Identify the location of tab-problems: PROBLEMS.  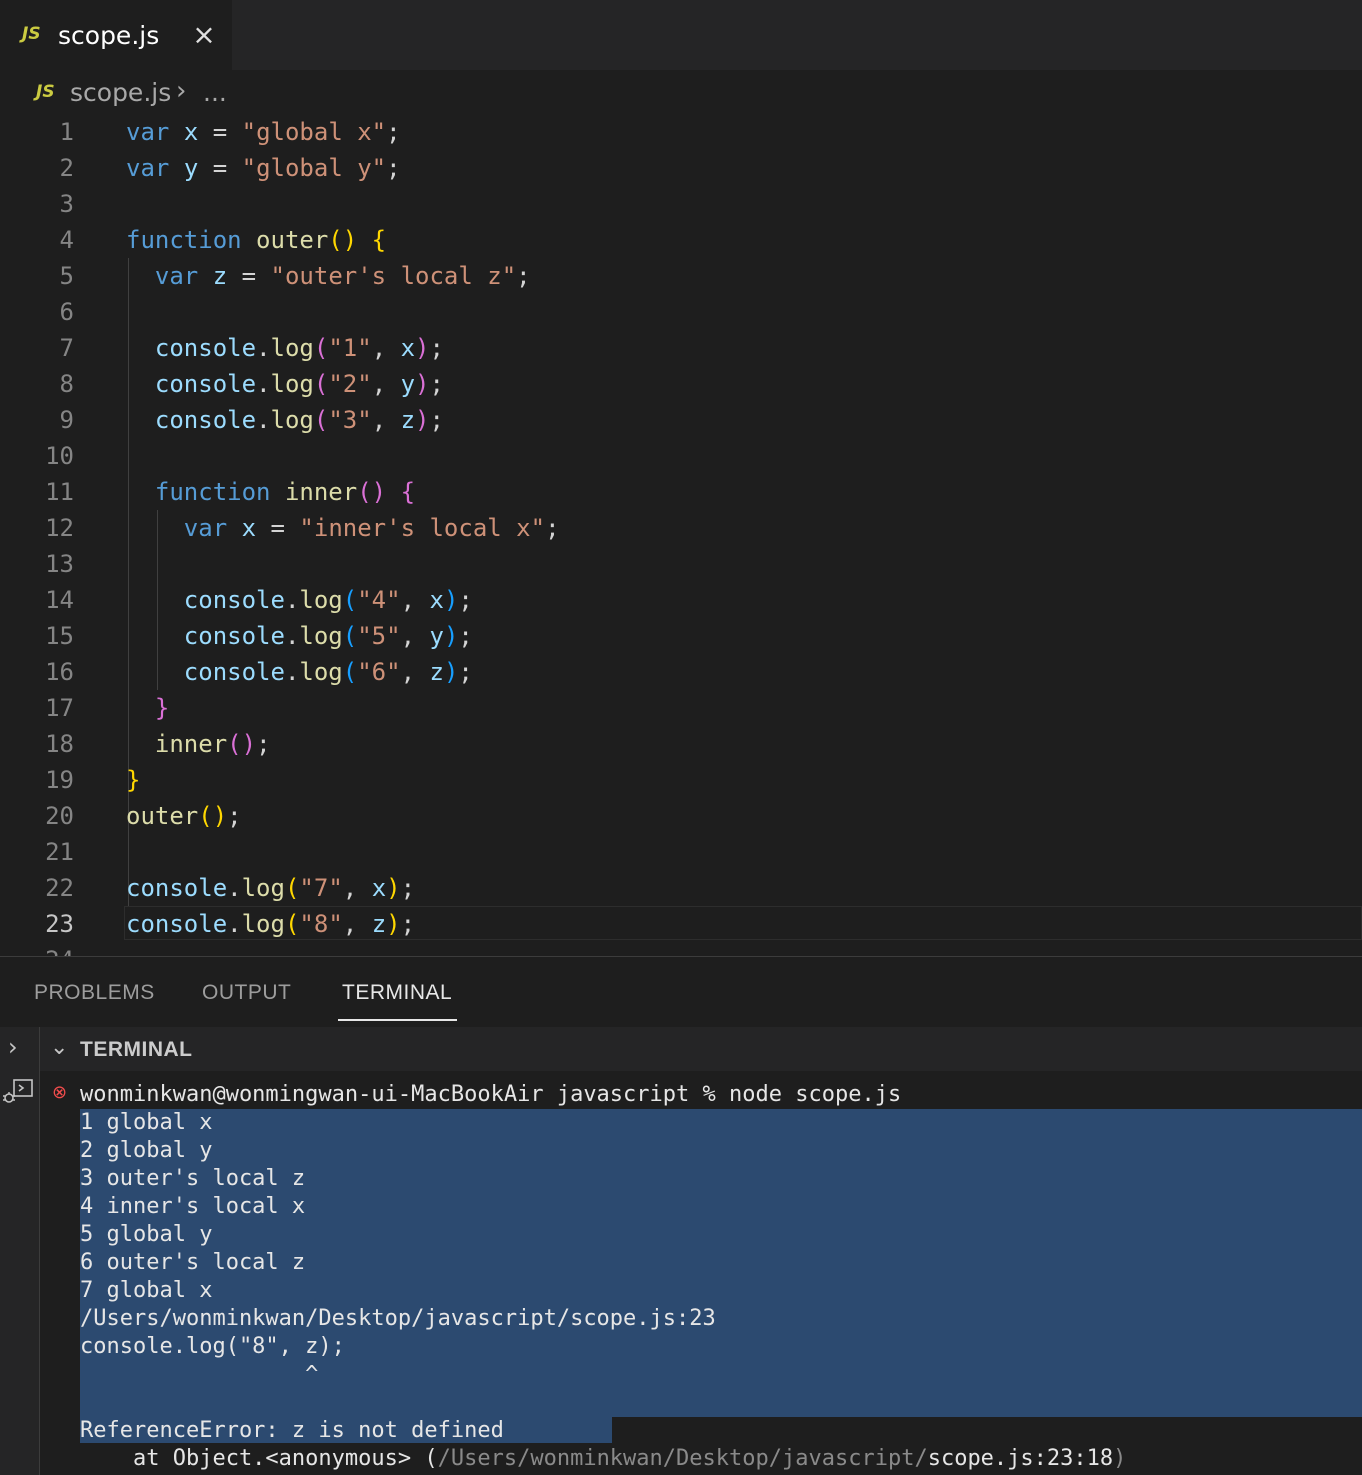
(94, 993).